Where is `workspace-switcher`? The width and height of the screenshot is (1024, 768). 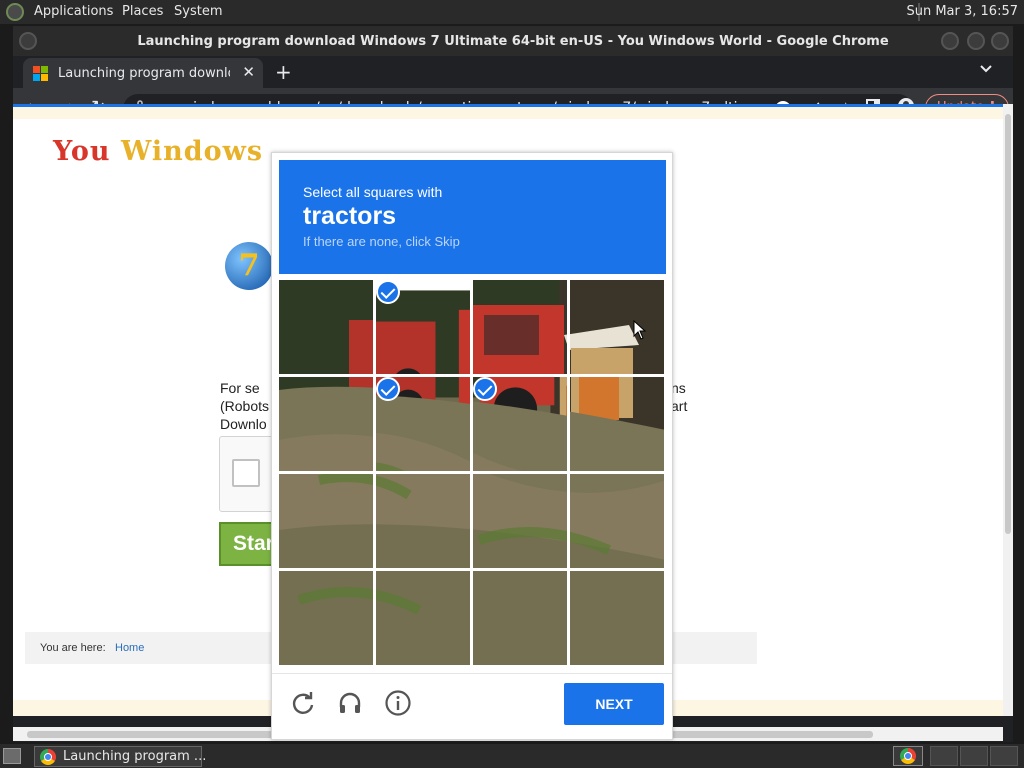 workspace-switcher is located at coordinates (975, 756).